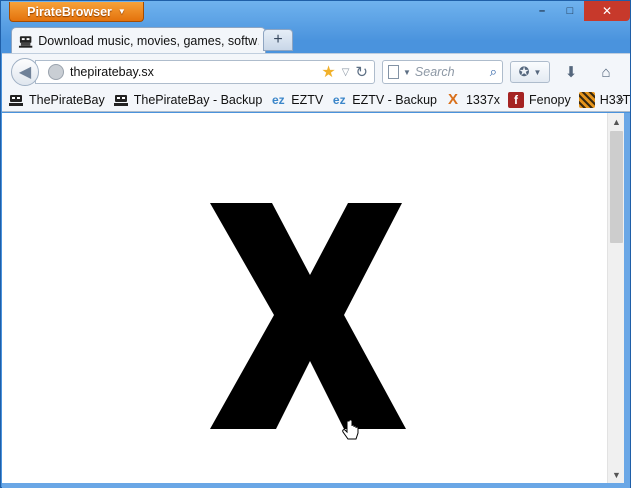 The width and height of the screenshot is (631, 488). I want to click on search-bar: ▼ Search ⌕, so click(442, 72).